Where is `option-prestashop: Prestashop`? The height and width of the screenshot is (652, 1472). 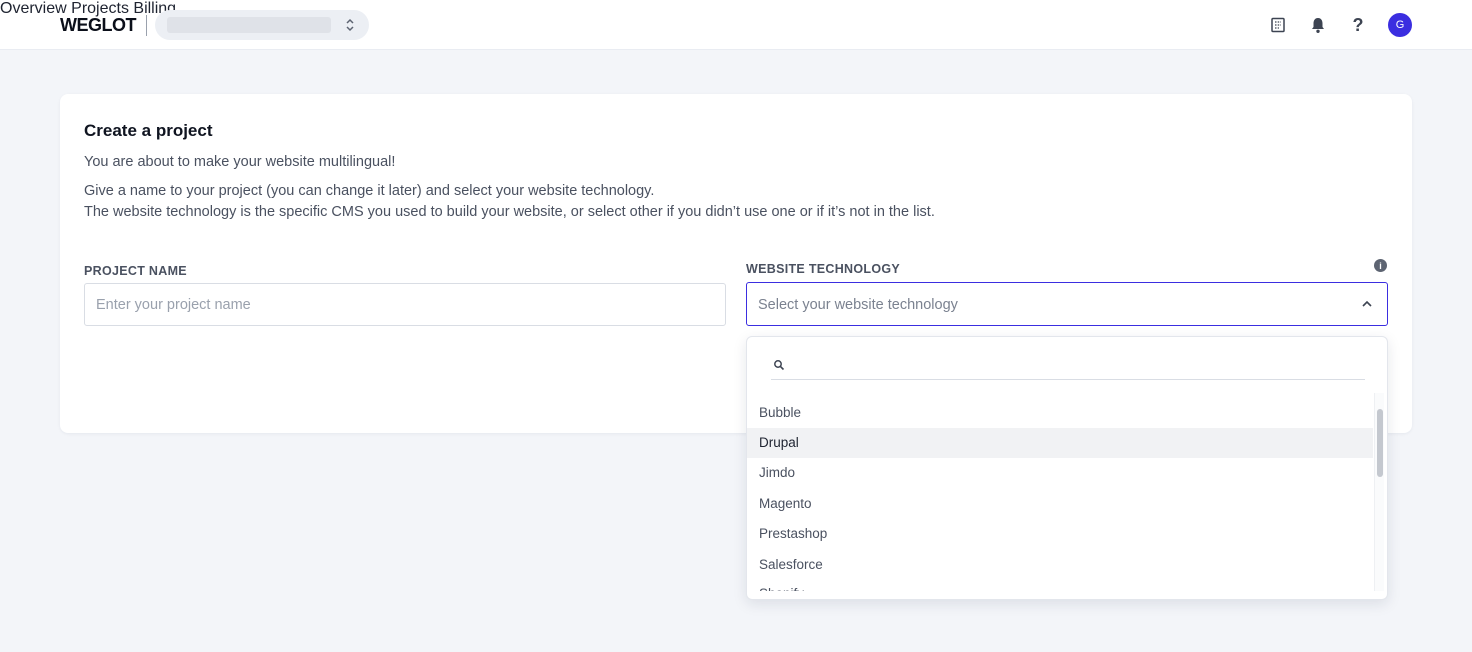
option-prestashop: Prestashop is located at coordinates (1060, 534).